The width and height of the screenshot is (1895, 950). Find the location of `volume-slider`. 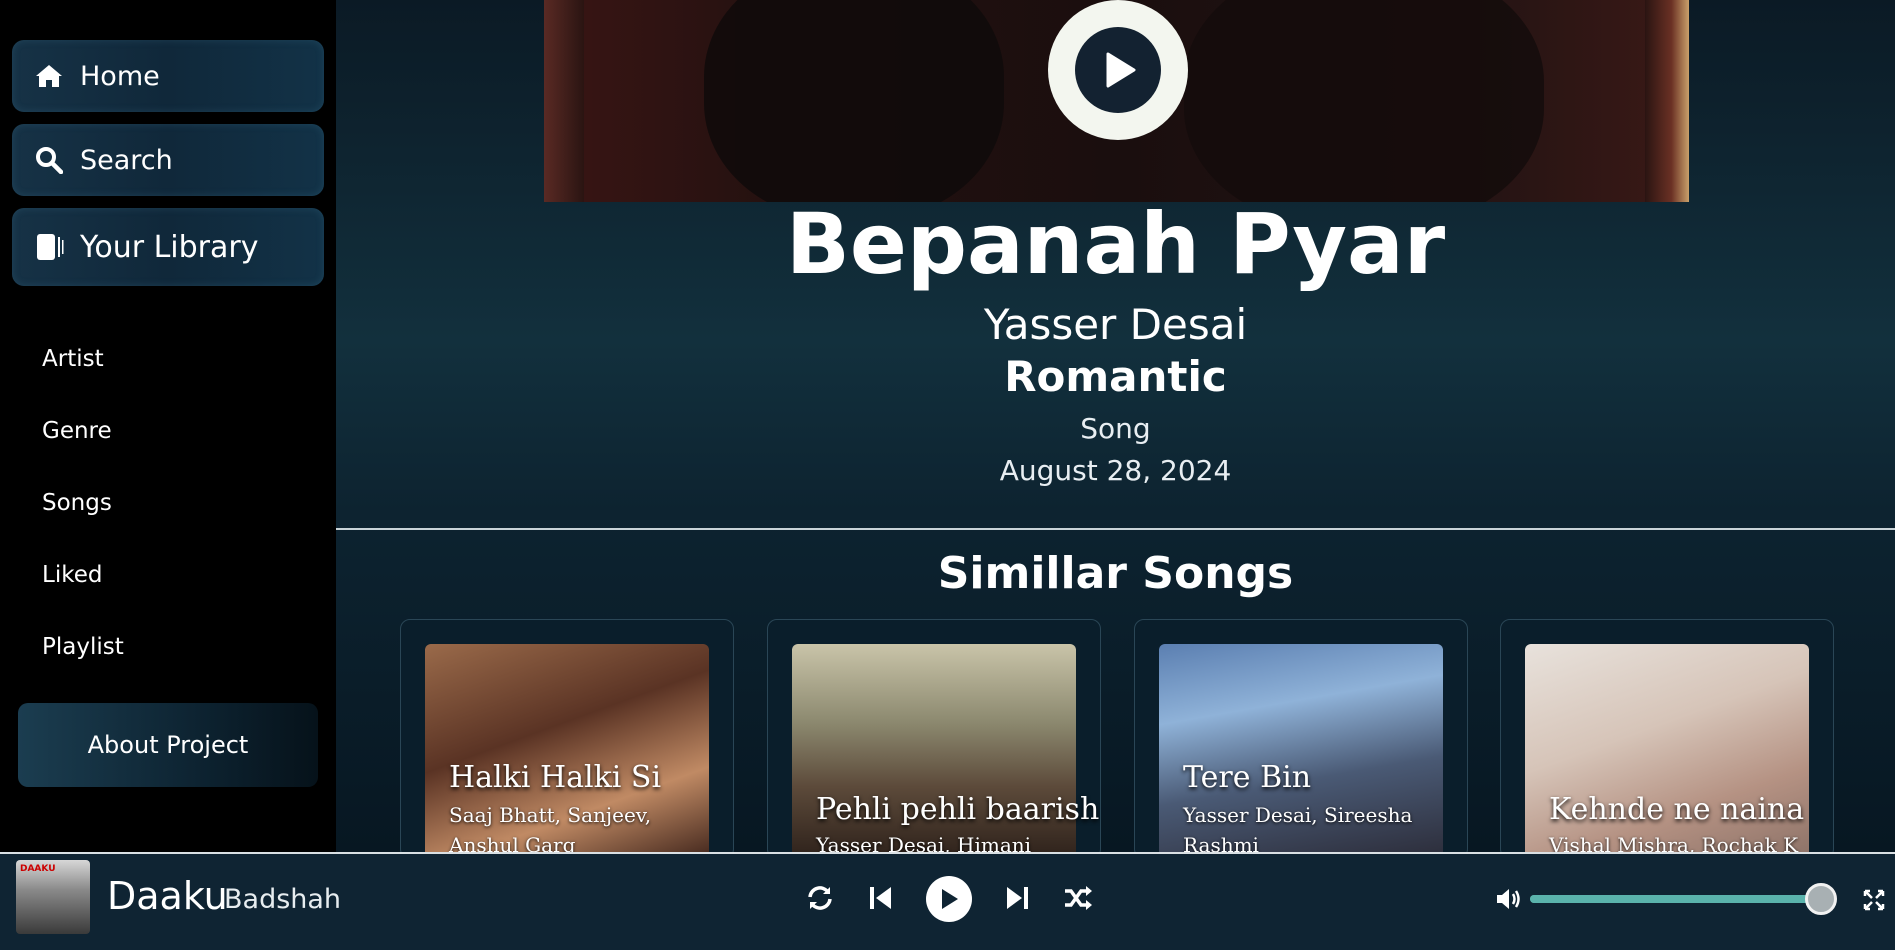

volume-slider is located at coordinates (1683, 899).